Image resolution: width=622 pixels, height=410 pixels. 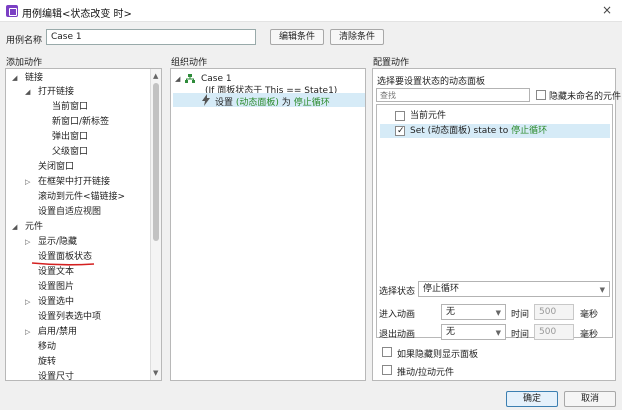 I want to click on tree-item-new-window: 新窗口/新标签, so click(x=80, y=122).